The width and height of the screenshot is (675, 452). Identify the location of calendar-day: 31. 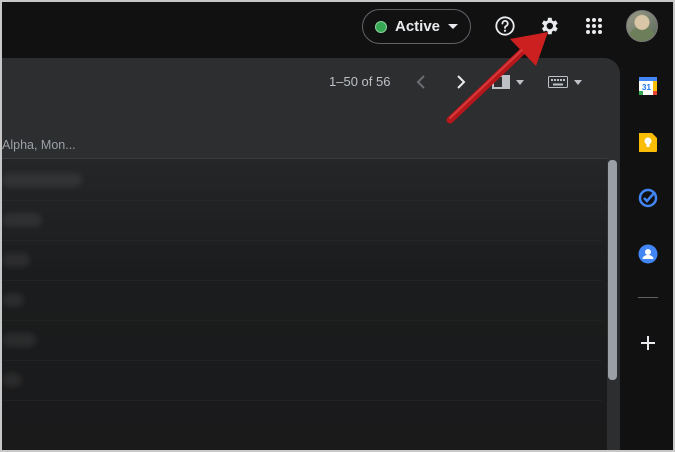
(646, 87).